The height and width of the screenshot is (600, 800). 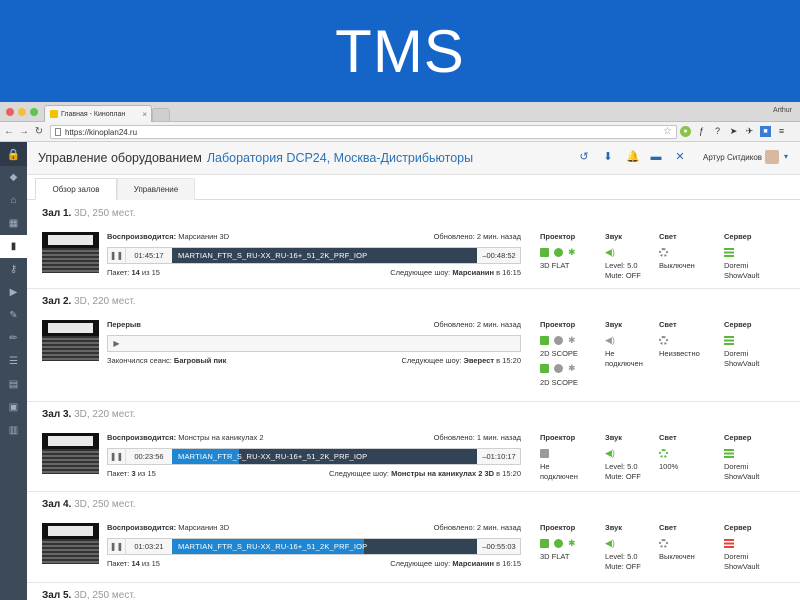 What do you see at coordinates (13, 154) in the screenshot?
I see `lock-icon: 🔒` at bounding box center [13, 154].